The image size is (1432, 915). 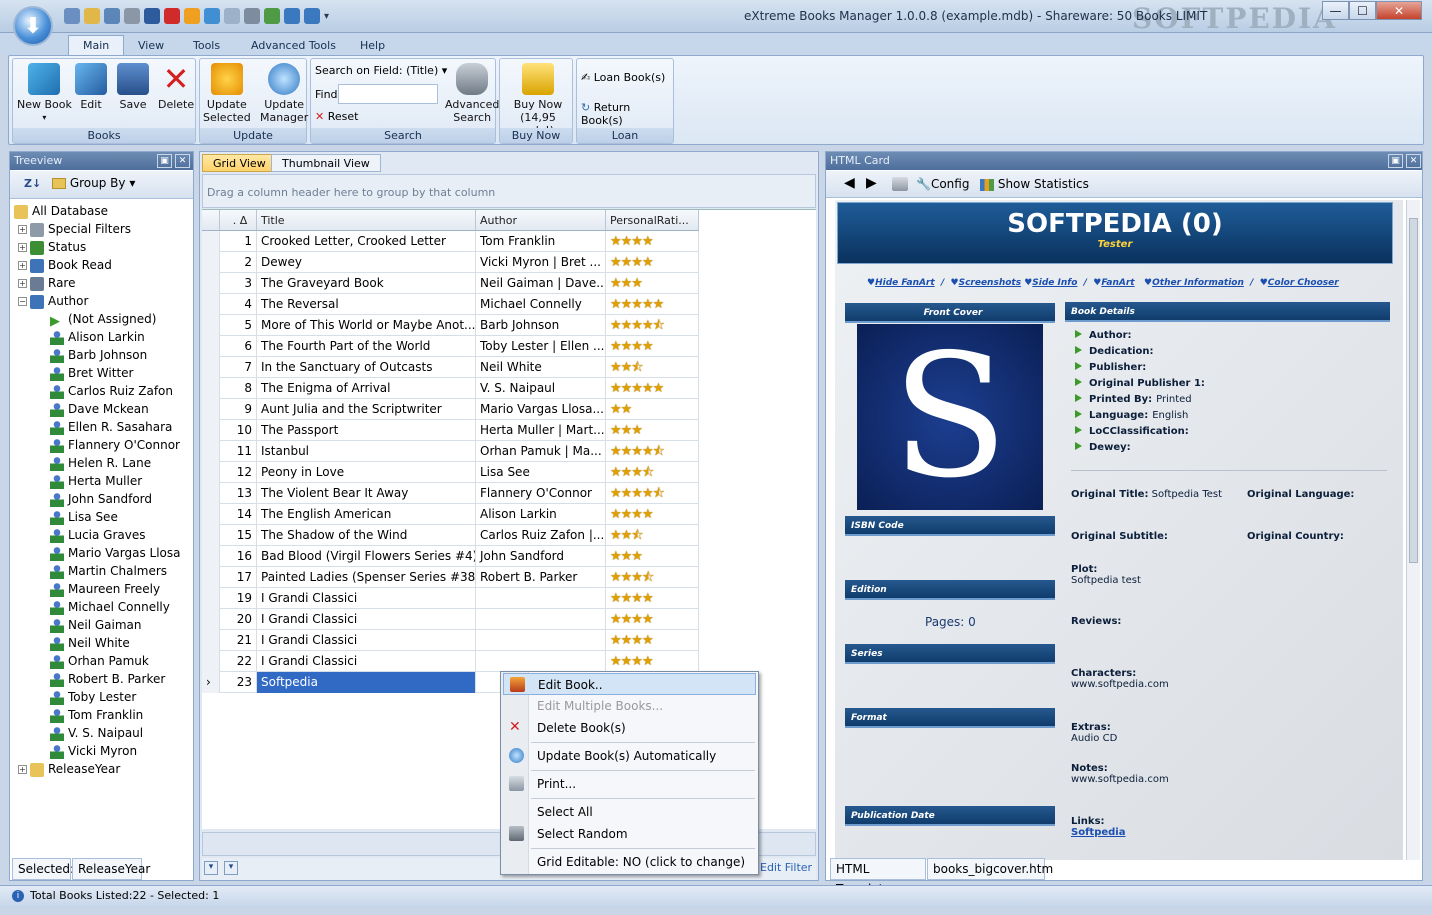 I want to click on group-by-button: Group By ▾, so click(x=93, y=183).